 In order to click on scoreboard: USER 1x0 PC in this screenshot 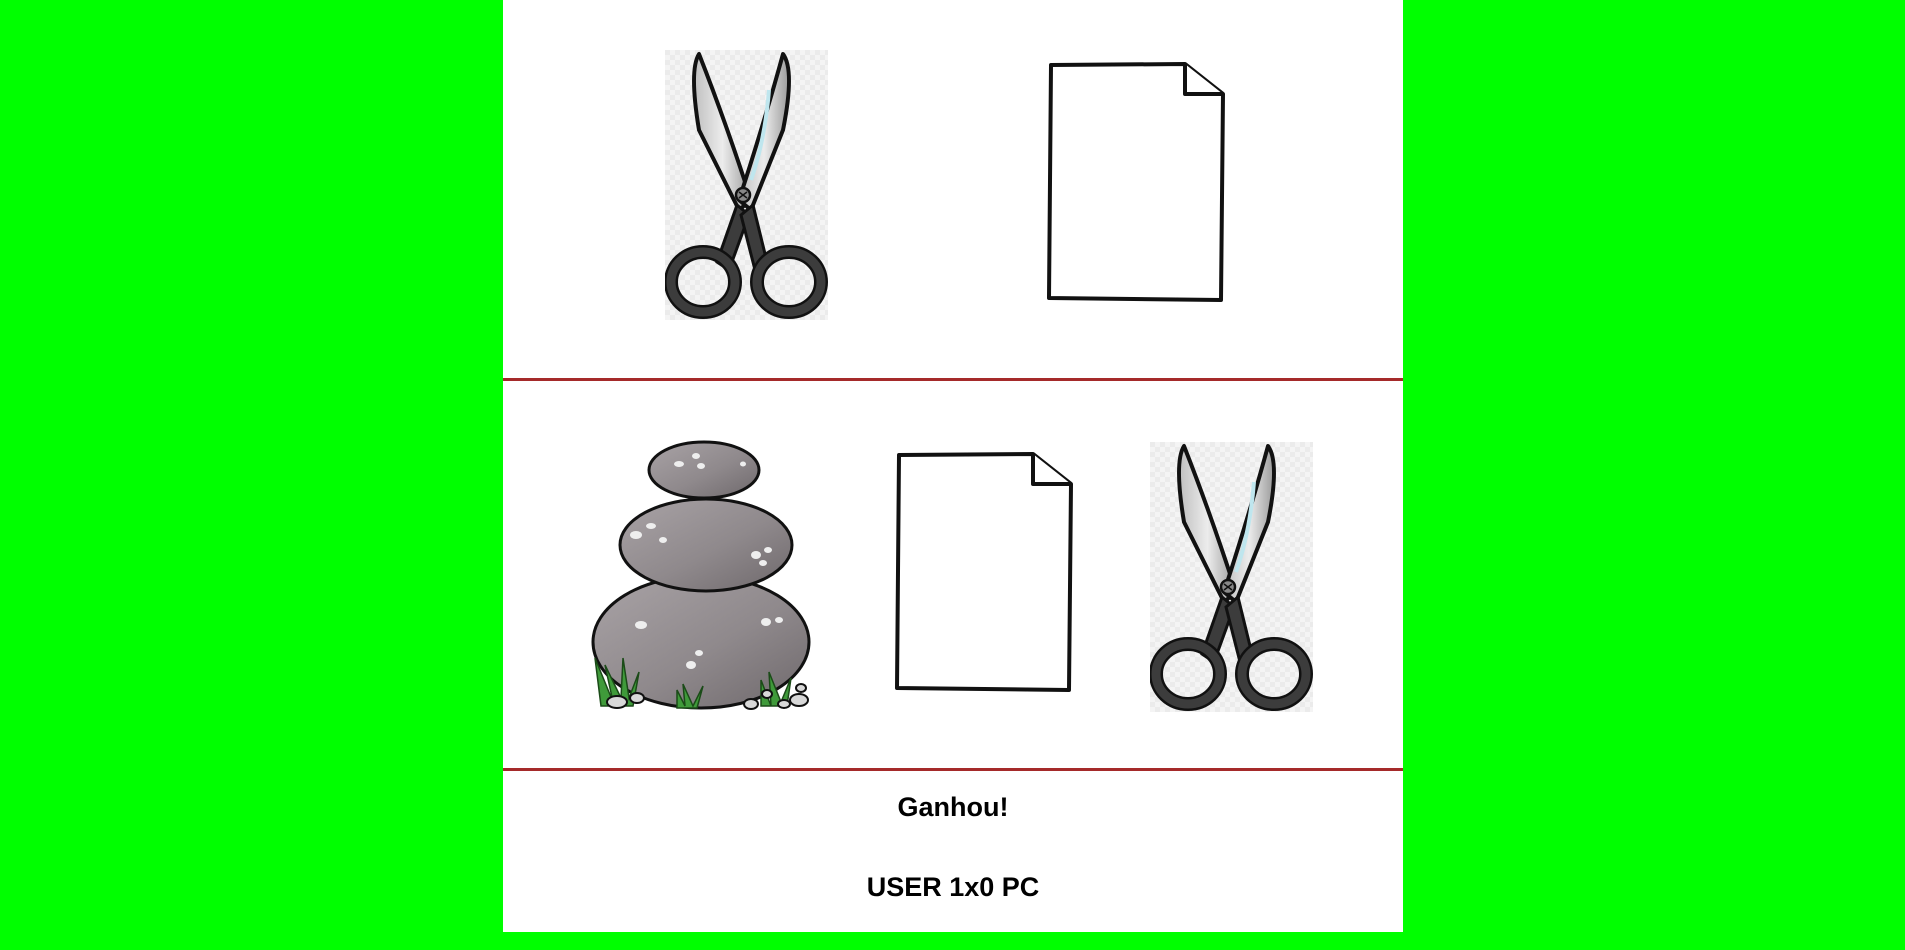, I will do `click(953, 887)`.